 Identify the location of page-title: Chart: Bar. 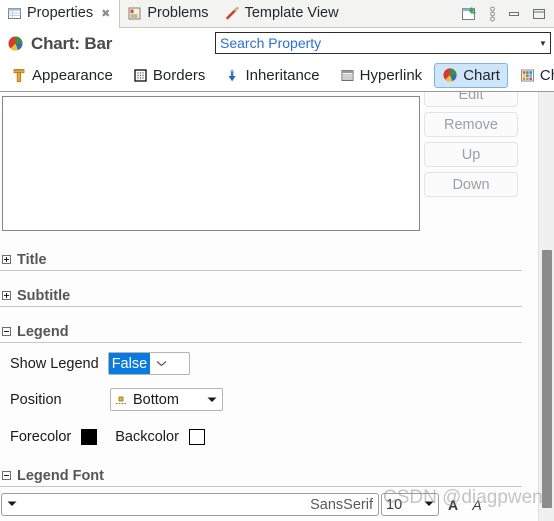
(59, 44).